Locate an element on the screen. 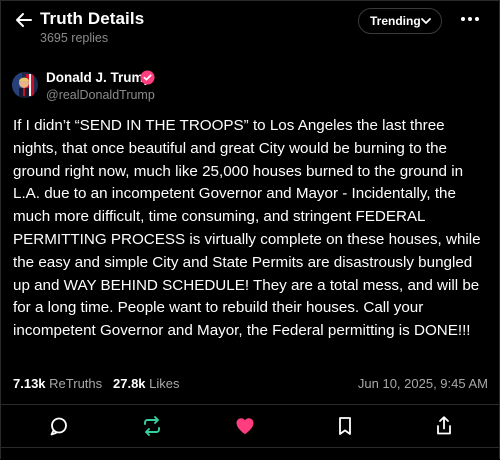 The height and width of the screenshot is (460, 500). post-timestamp: Jun 10, 2025, 9:45 AM is located at coordinates (422, 383).